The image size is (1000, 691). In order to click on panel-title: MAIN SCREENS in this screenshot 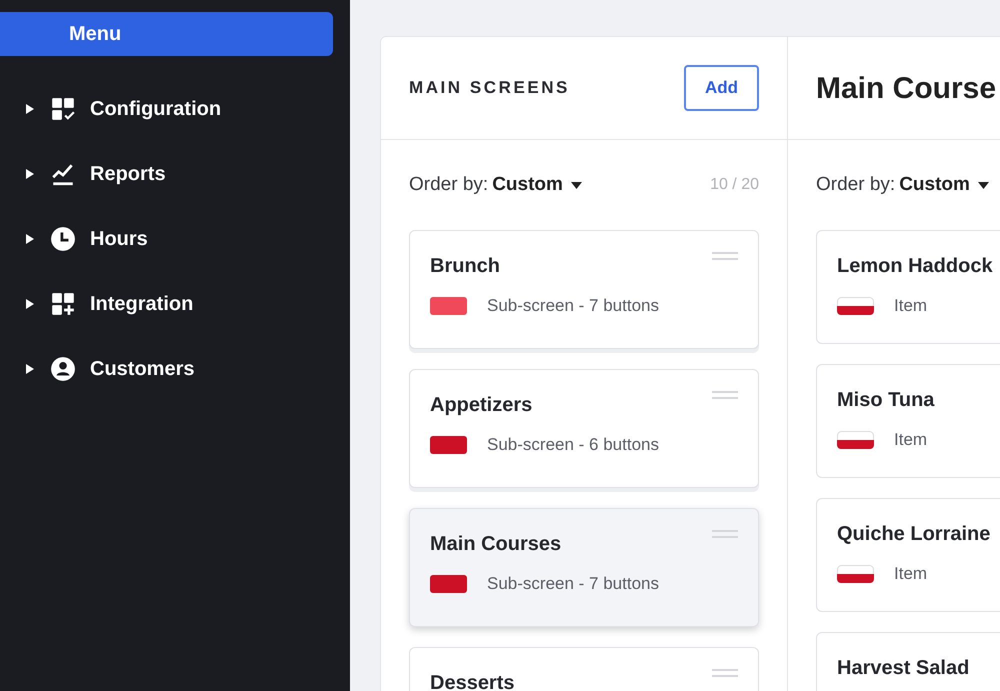, I will do `click(489, 88)`.